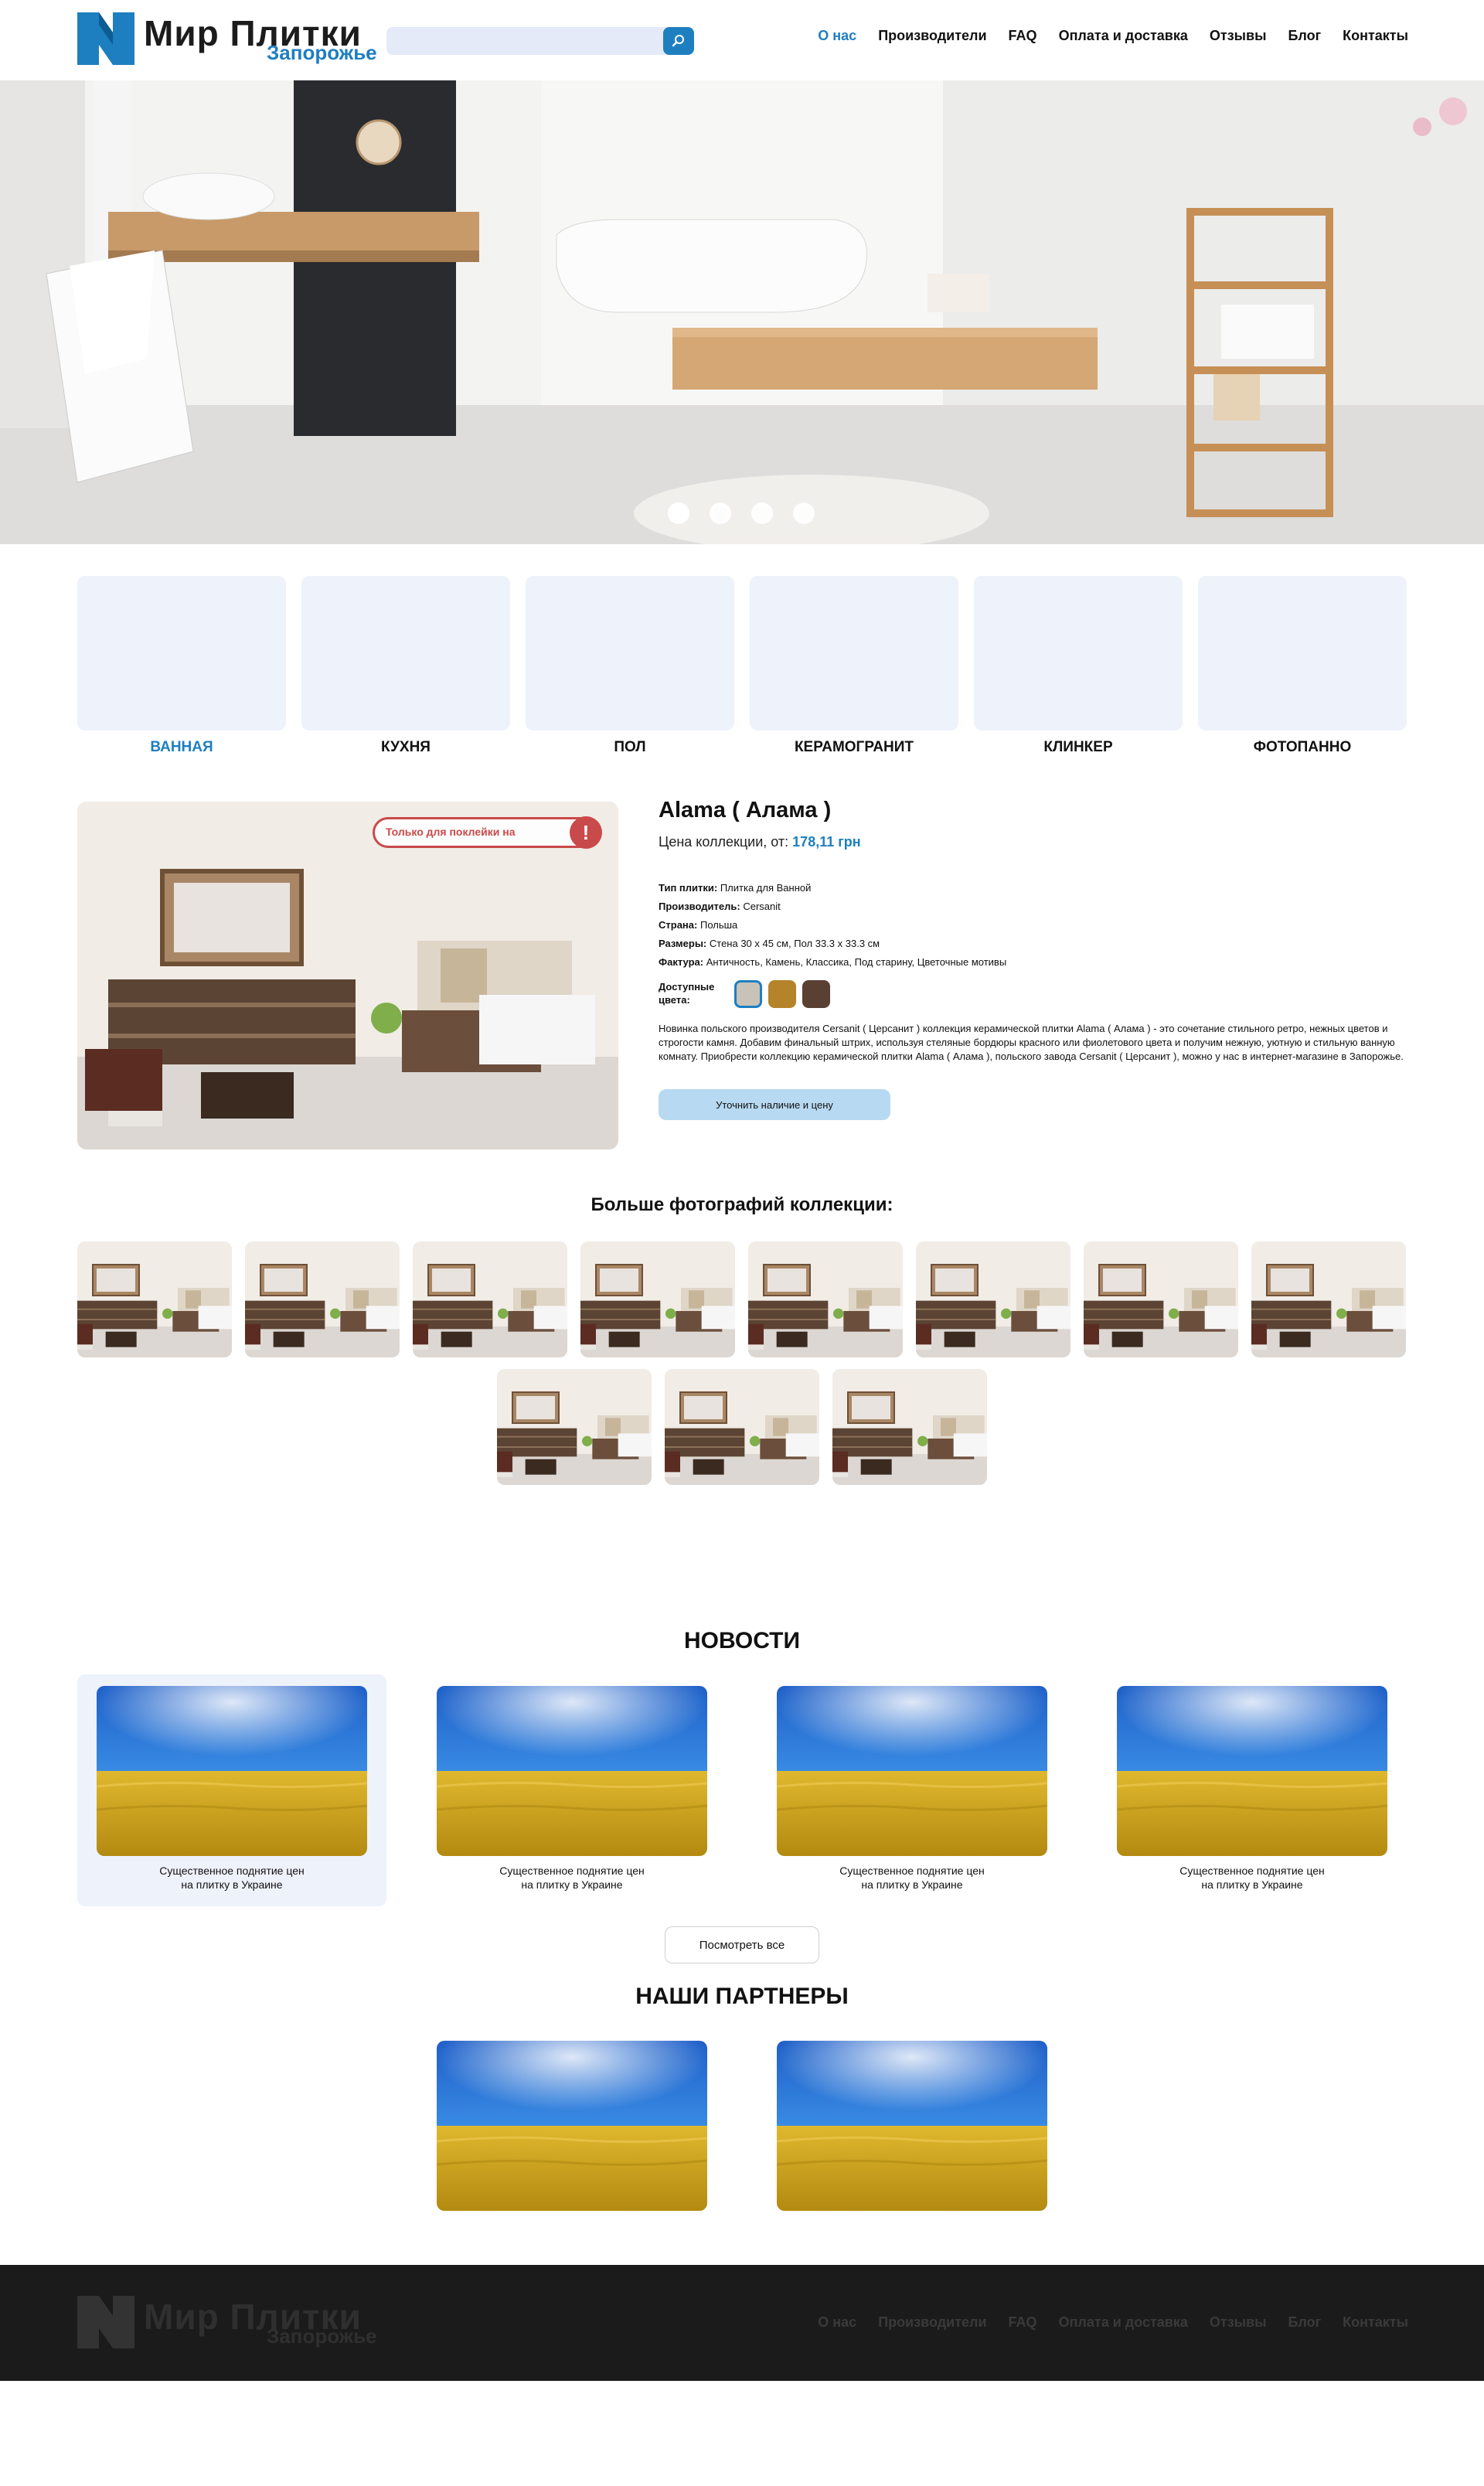 The height and width of the screenshot is (2486, 1484). Describe the element at coordinates (826, 842) in the screenshot. I see `price-value: 178,11 грн` at that location.